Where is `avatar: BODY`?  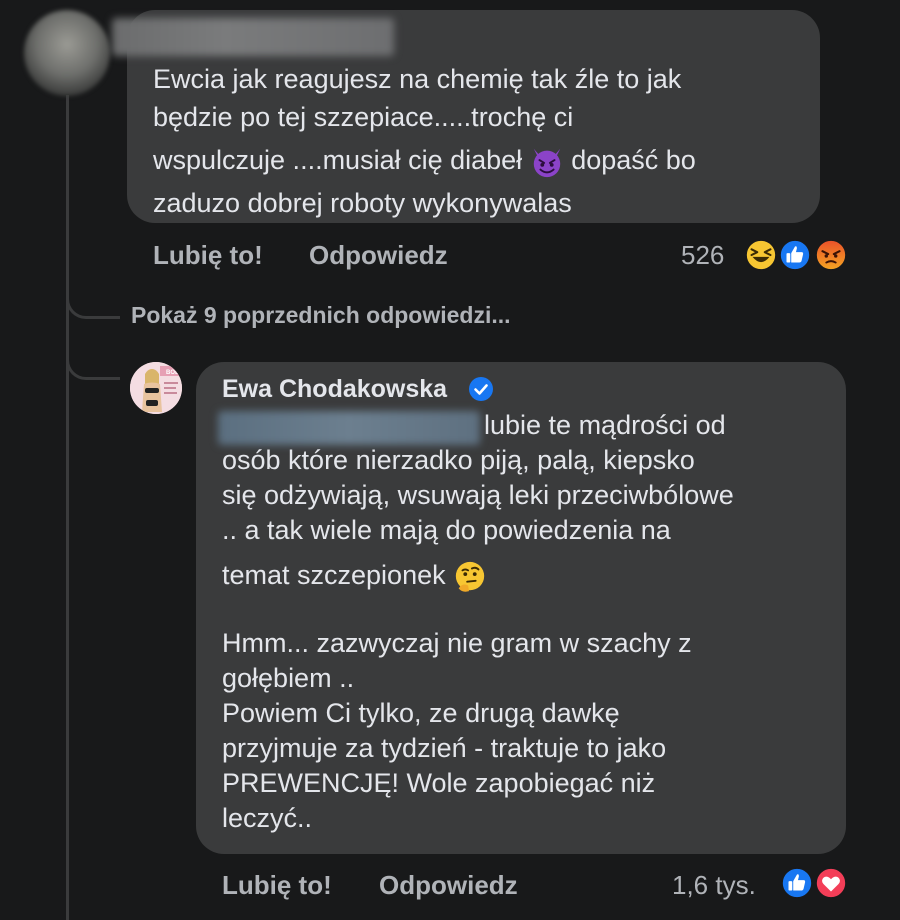
avatar: BODY is located at coordinates (156, 388).